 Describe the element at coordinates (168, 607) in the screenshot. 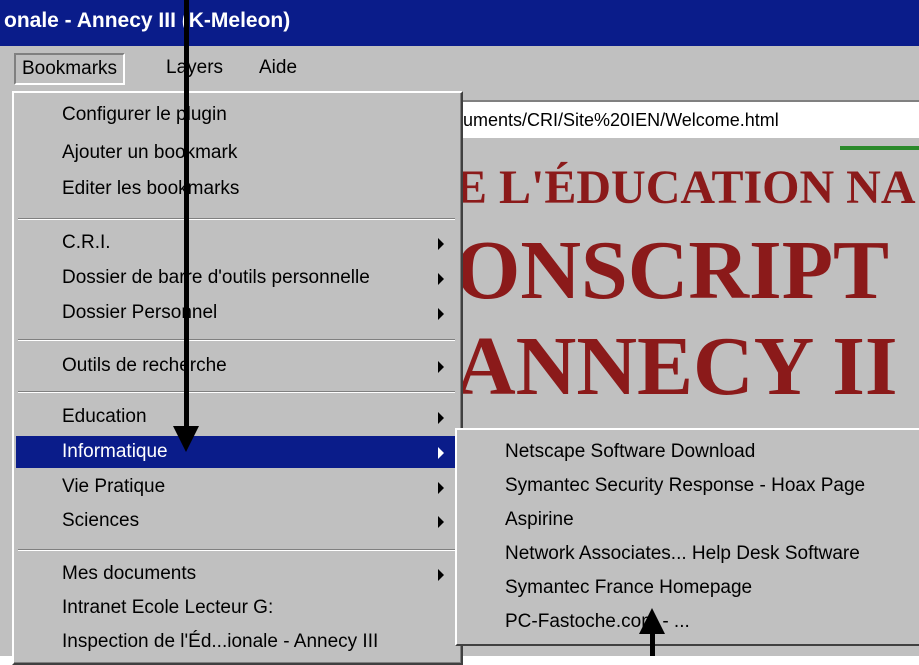

I see `menu-item-label: Intranet Ecole Lecteur G:` at that location.